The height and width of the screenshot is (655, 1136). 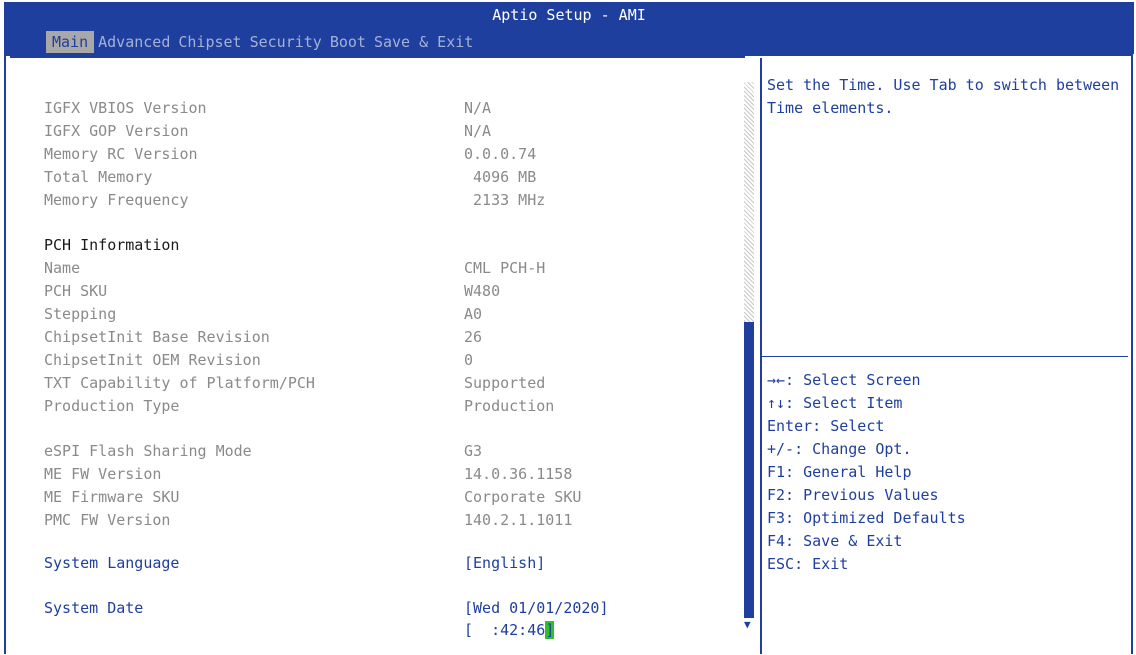 I want to click on key-select-item: ↑↓: Select Item, so click(x=835, y=403).